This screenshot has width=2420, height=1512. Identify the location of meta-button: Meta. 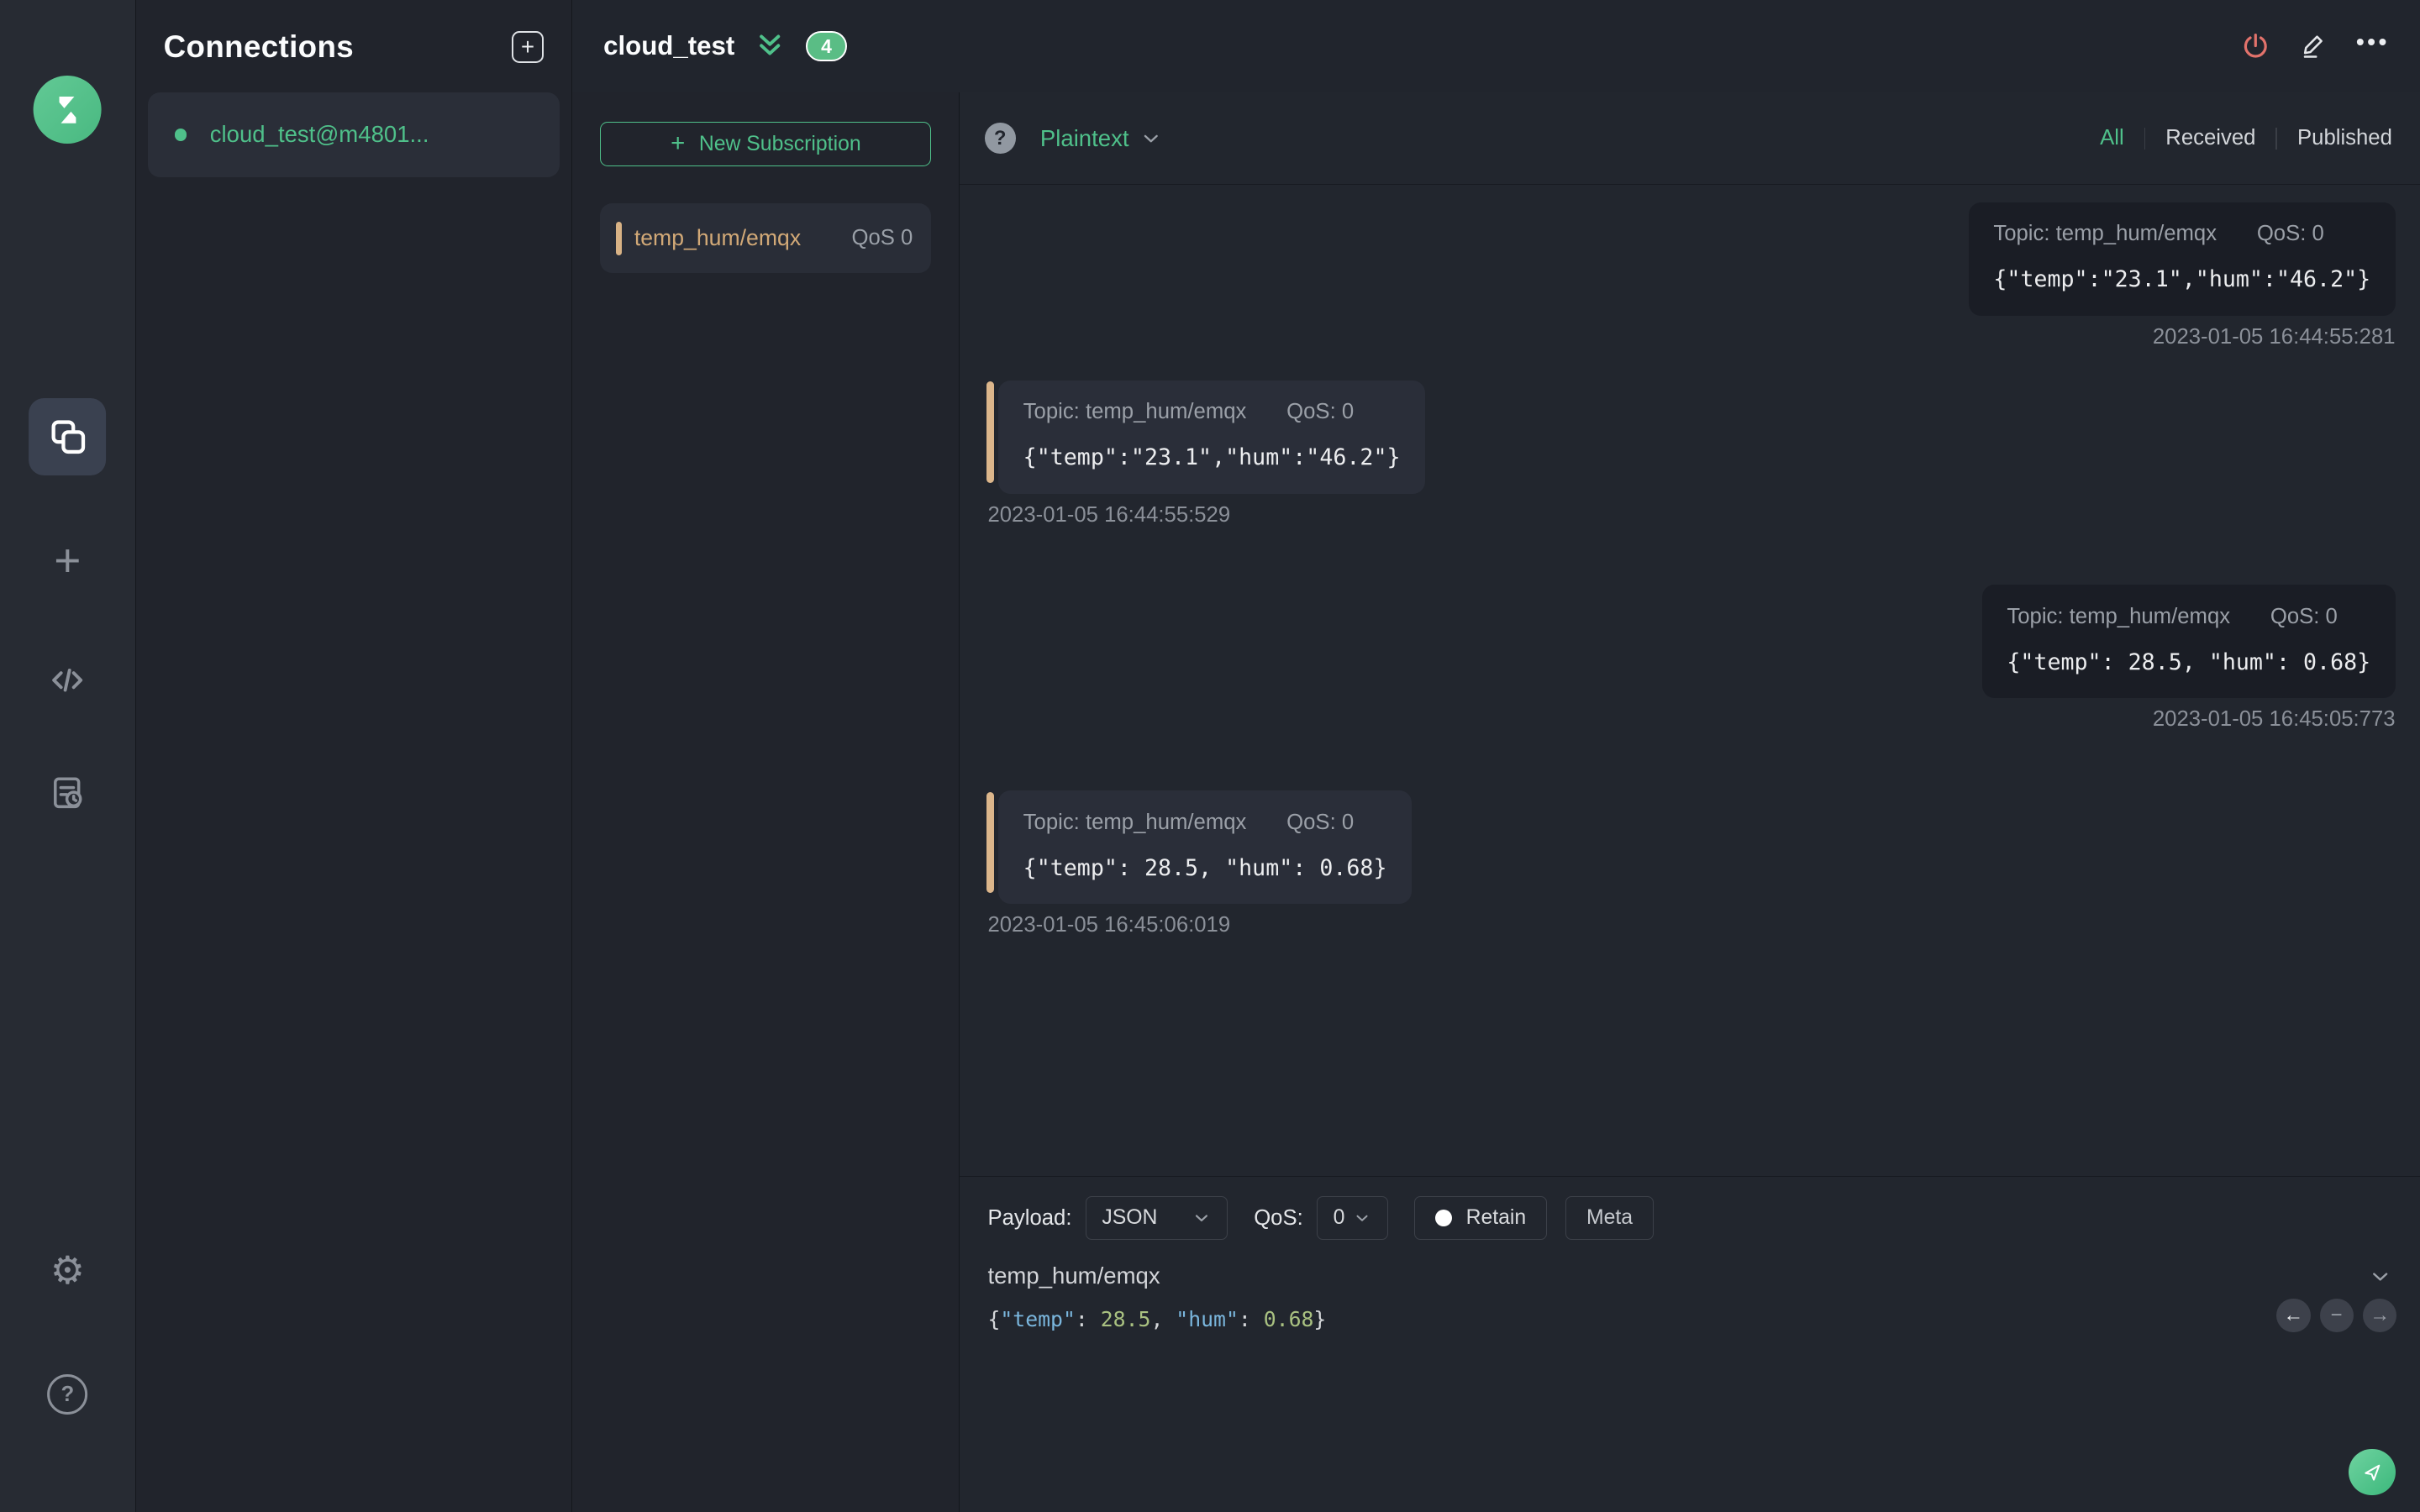
(1609, 1218).